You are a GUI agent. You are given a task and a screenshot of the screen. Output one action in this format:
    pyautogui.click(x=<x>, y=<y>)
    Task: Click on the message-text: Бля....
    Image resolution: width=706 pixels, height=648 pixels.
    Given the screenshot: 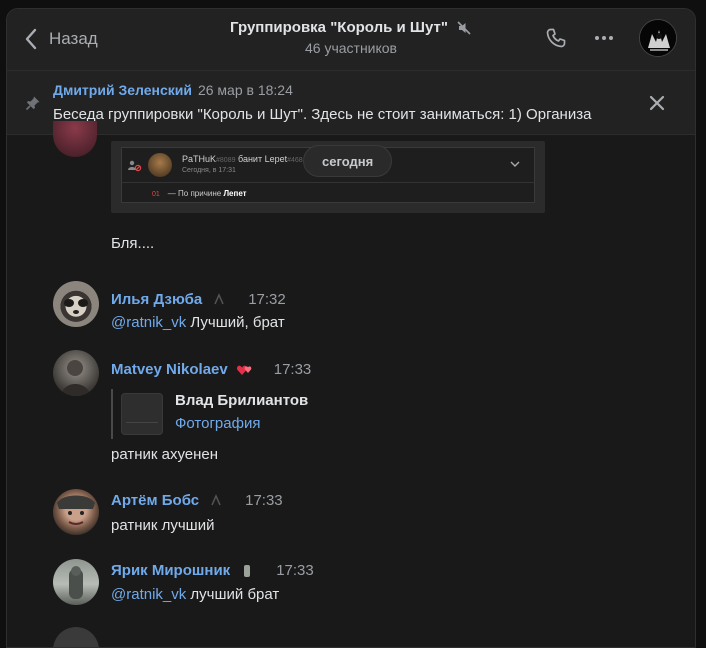 What is the action you would take?
    pyautogui.click(x=133, y=243)
    